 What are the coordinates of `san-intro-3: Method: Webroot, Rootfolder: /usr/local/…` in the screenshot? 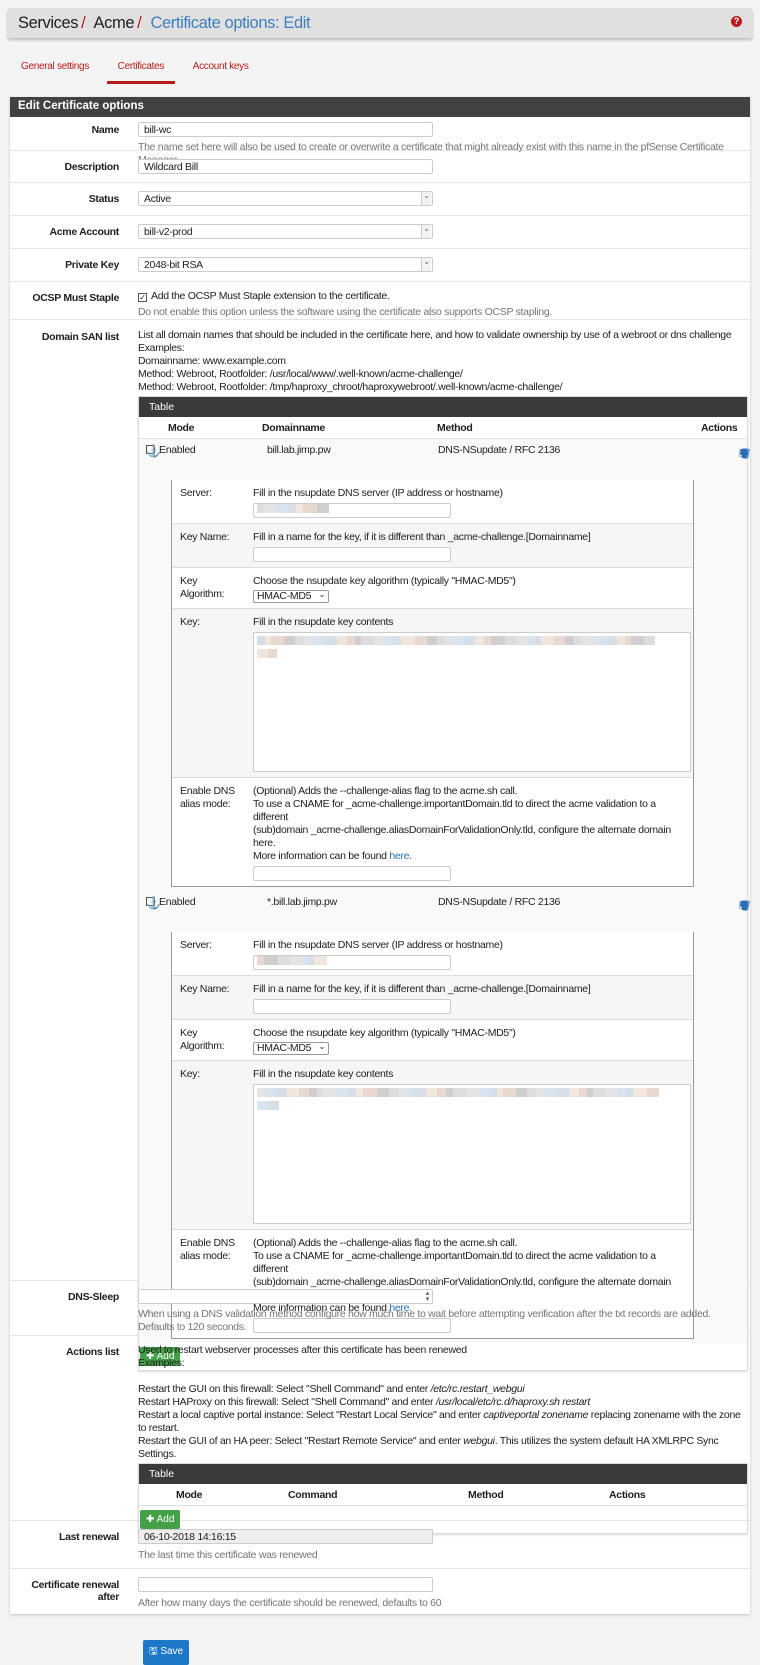 It's located at (300, 374).